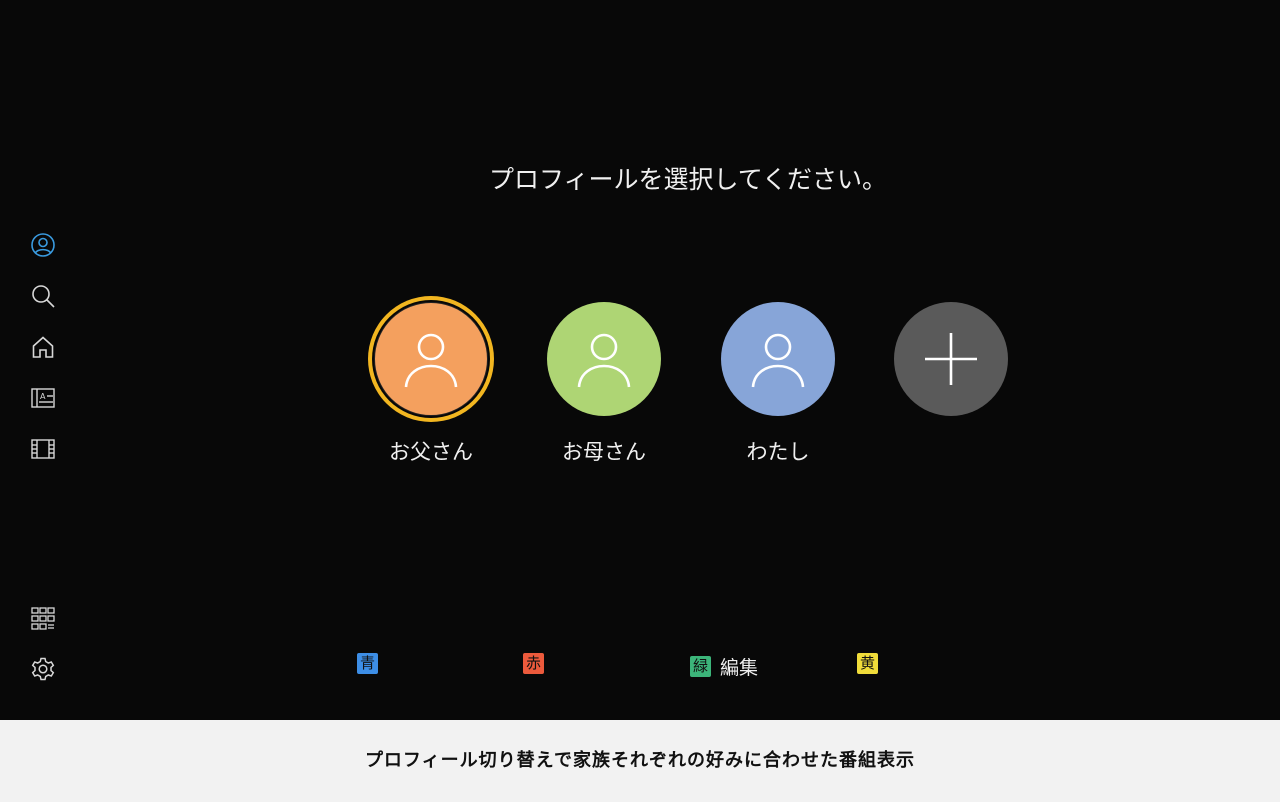 The image size is (1280, 802). What do you see at coordinates (867, 663) in the screenshot?
I see `yellow-key-badge: 黄` at bounding box center [867, 663].